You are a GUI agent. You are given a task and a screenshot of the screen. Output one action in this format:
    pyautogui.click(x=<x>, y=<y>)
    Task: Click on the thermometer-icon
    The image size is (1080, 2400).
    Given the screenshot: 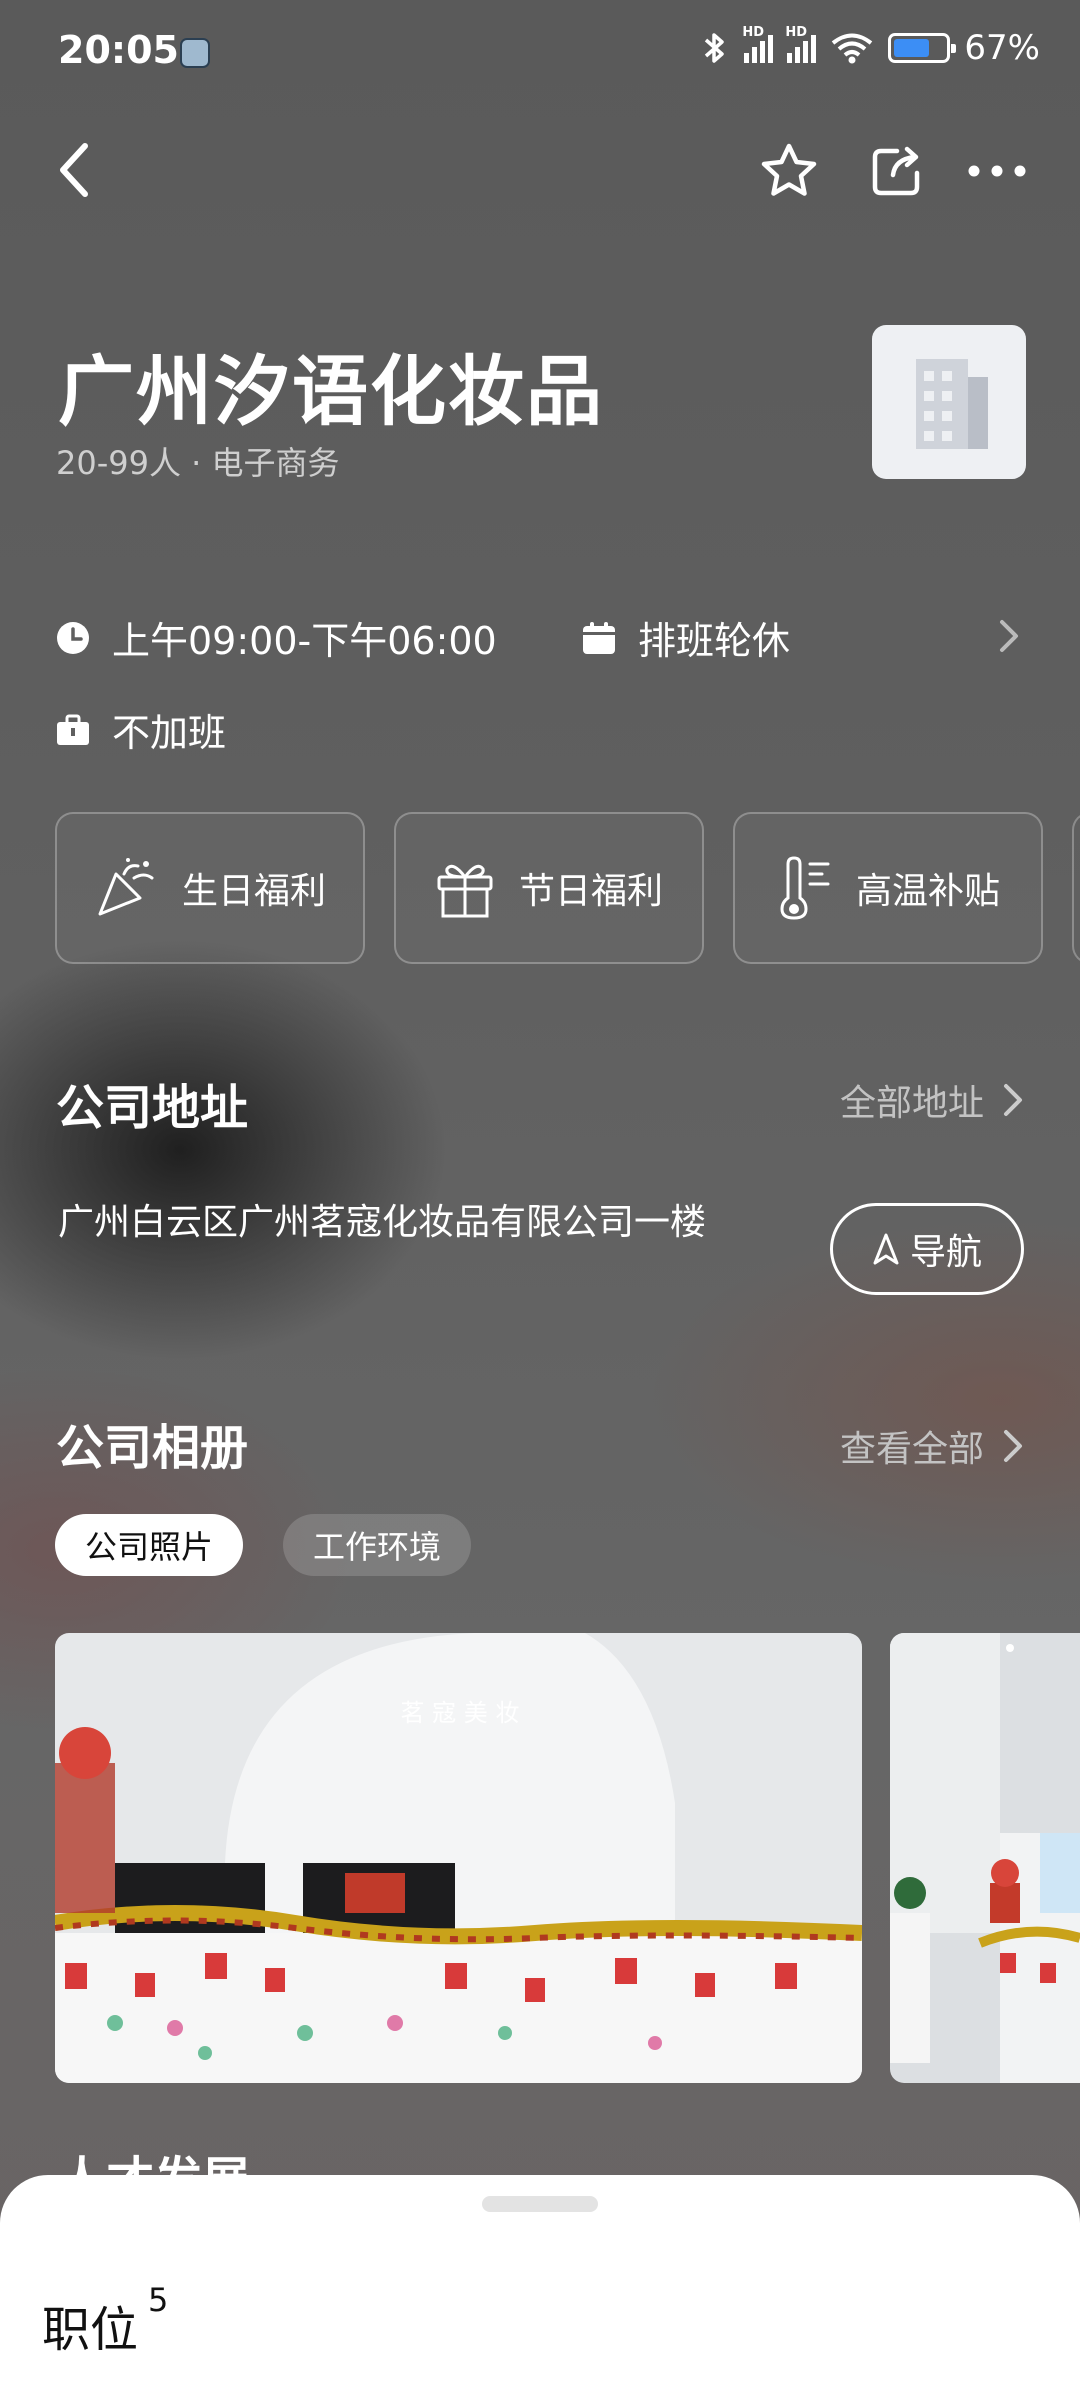 What is the action you would take?
    pyautogui.click(x=805, y=888)
    